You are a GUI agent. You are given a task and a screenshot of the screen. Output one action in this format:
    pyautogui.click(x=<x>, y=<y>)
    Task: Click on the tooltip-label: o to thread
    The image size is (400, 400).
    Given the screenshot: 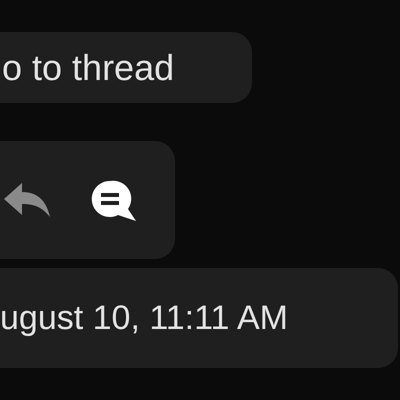 What is the action you would take?
    pyautogui.click(x=88, y=68)
    